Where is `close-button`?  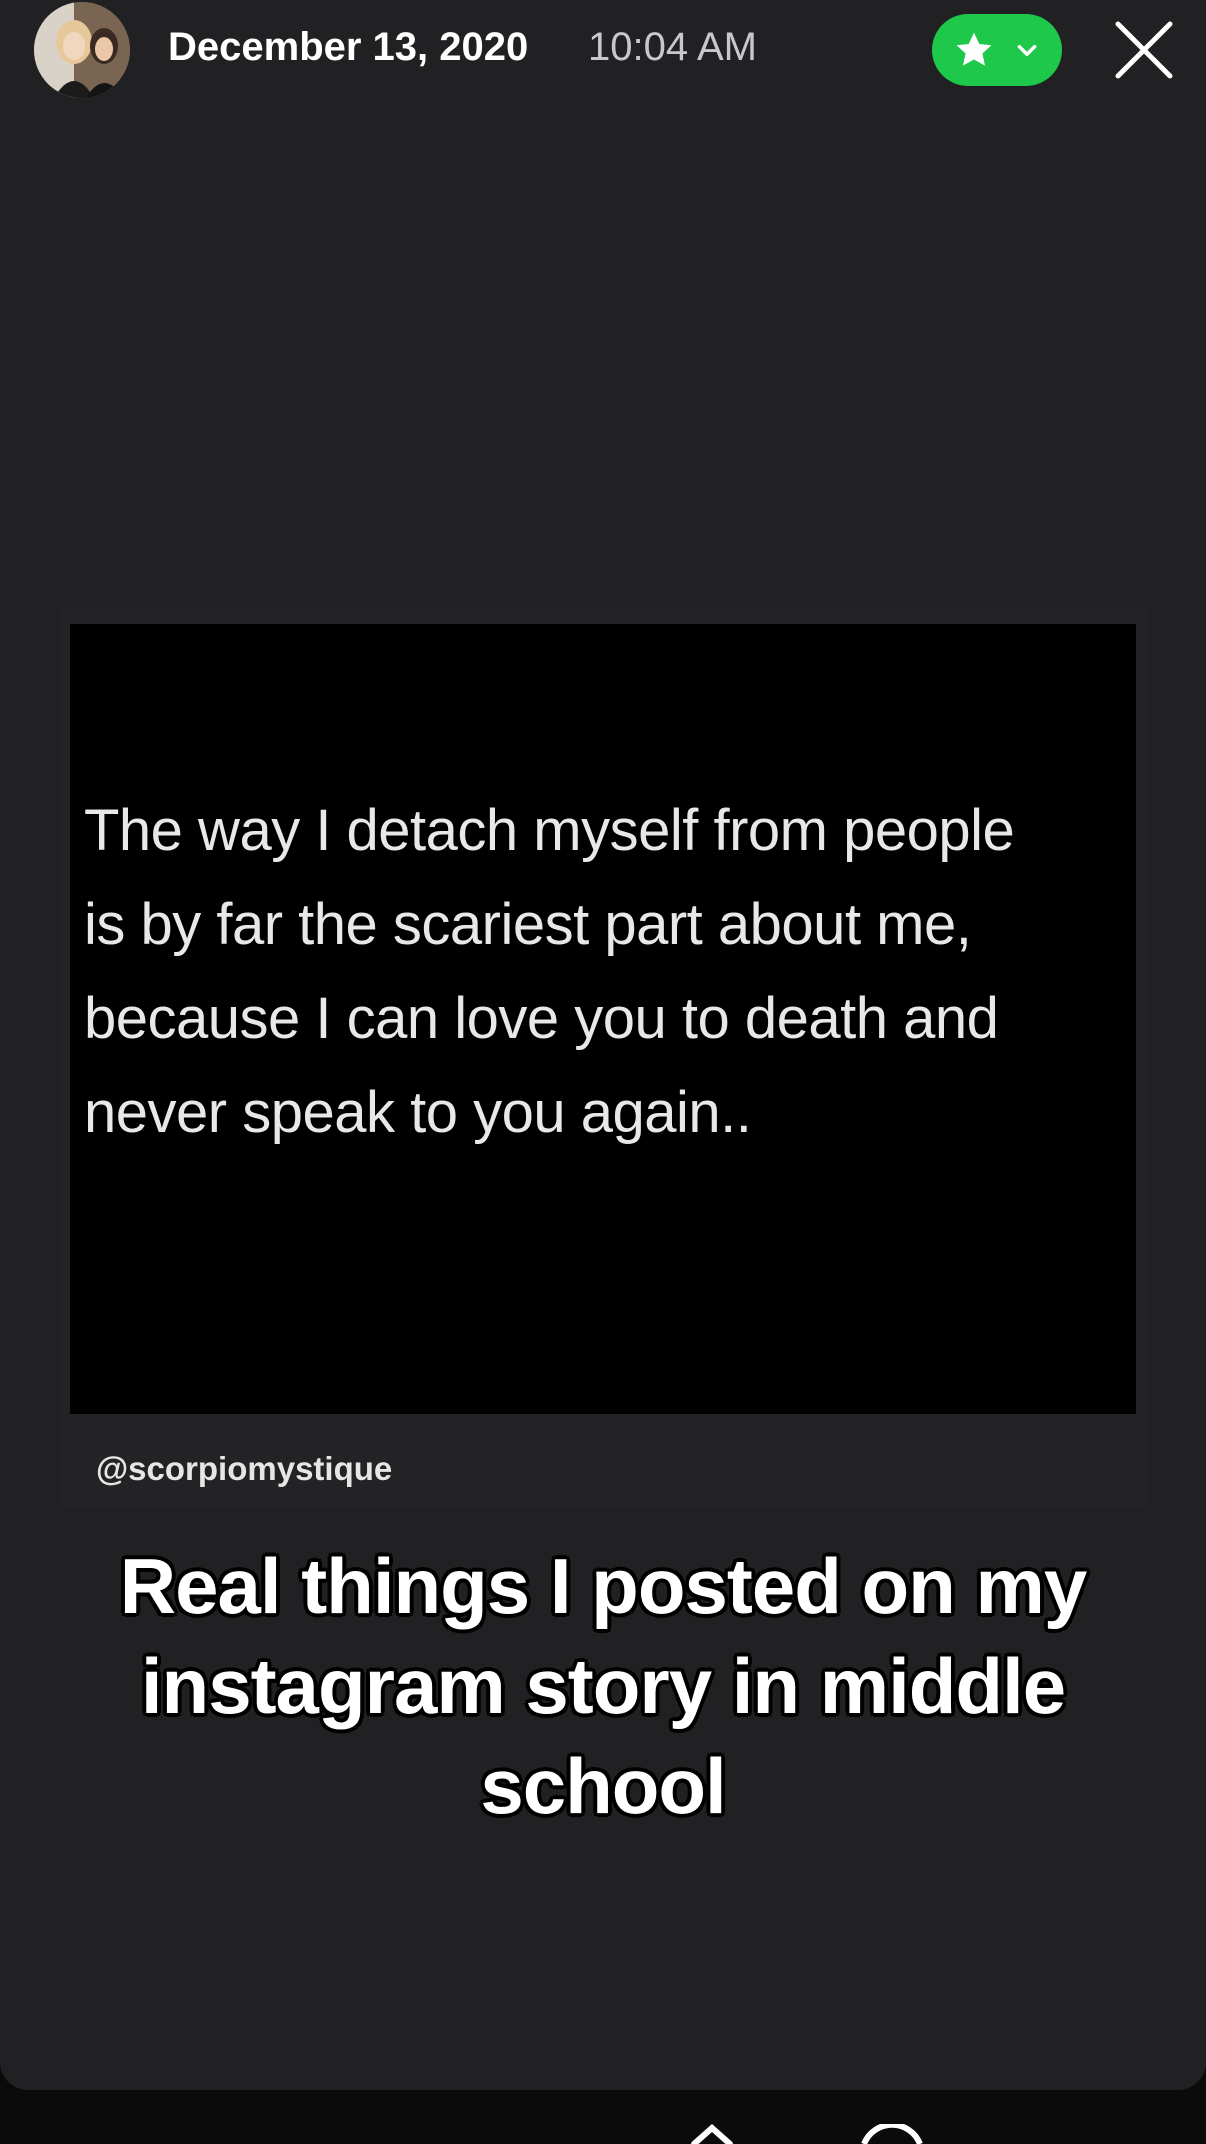
close-button is located at coordinates (1144, 50).